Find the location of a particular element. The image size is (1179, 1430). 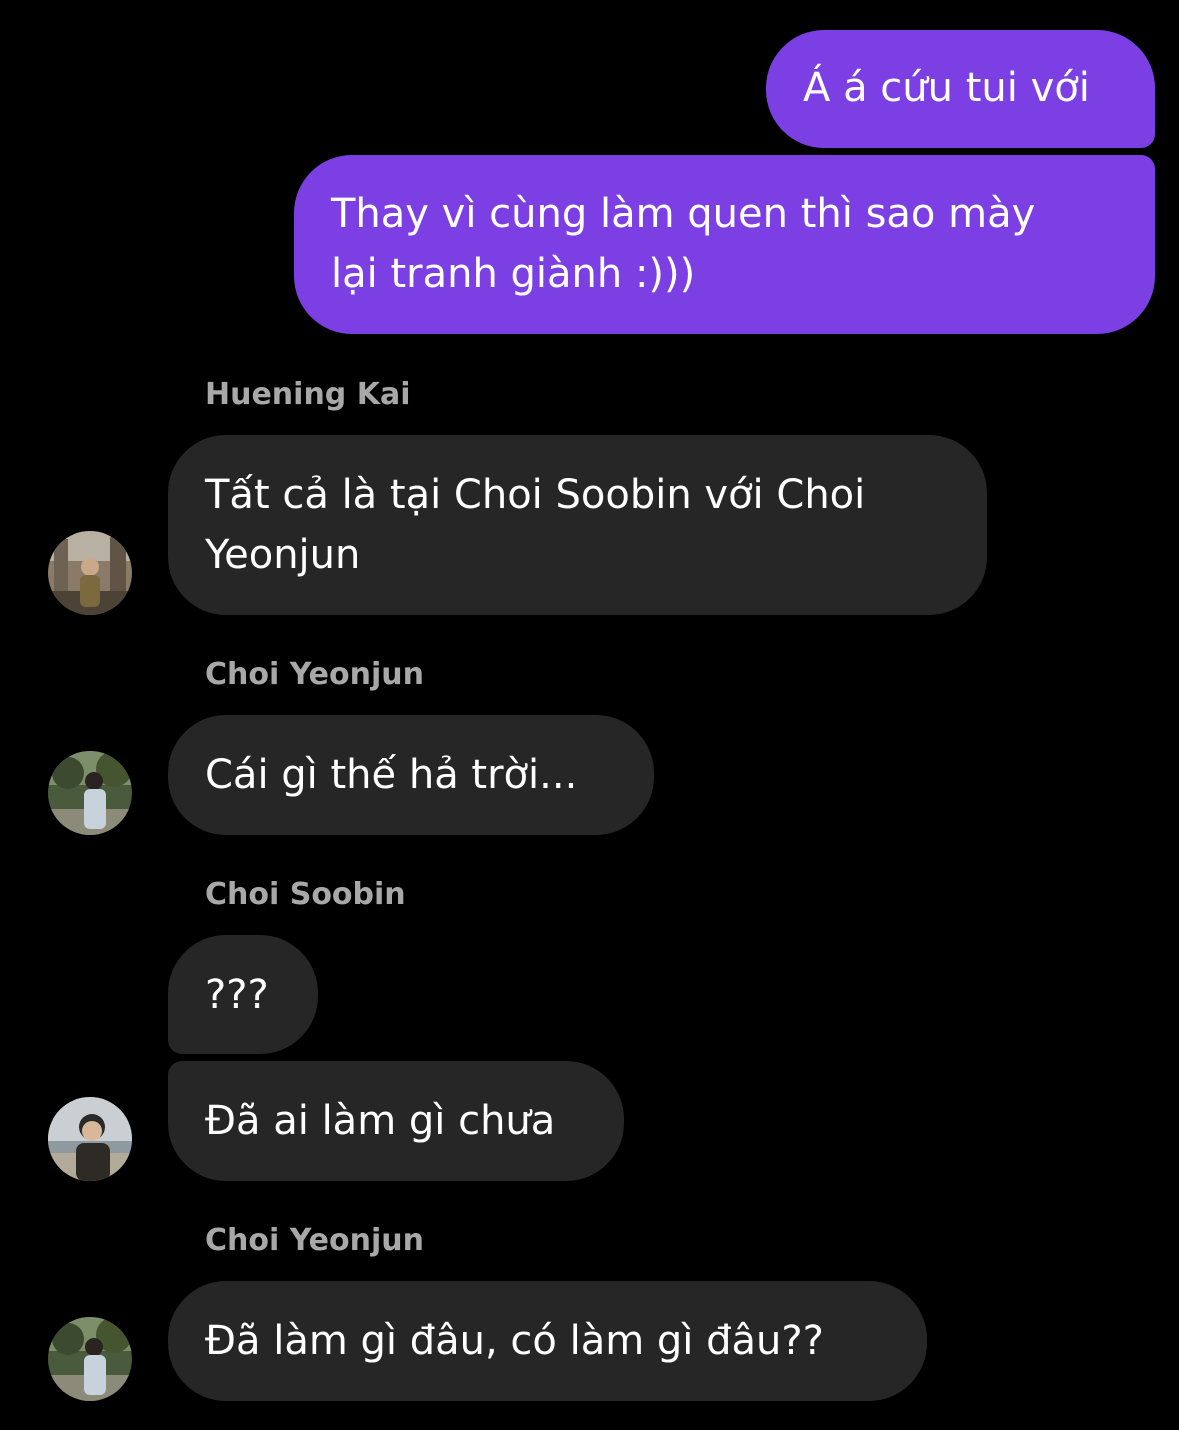

message-text-line: Yeonjun is located at coordinates (283, 555).